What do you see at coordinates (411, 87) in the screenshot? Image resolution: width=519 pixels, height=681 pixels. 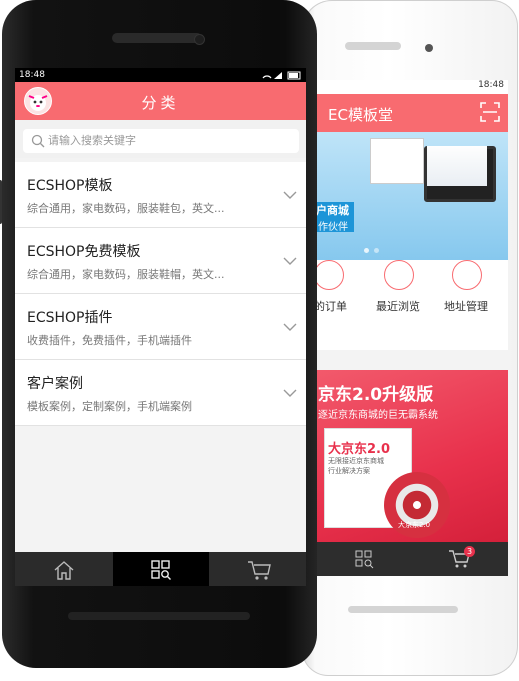 I see `back-status-bar: 18:48` at bounding box center [411, 87].